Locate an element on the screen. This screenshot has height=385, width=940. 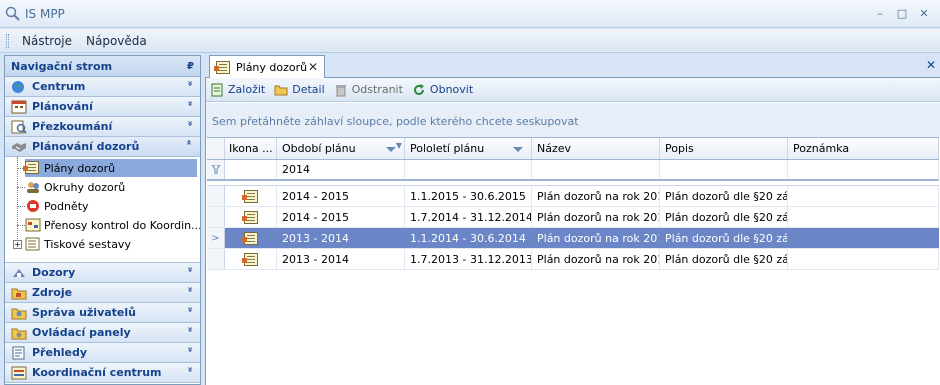
calendar-icon is located at coordinates (19, 107).